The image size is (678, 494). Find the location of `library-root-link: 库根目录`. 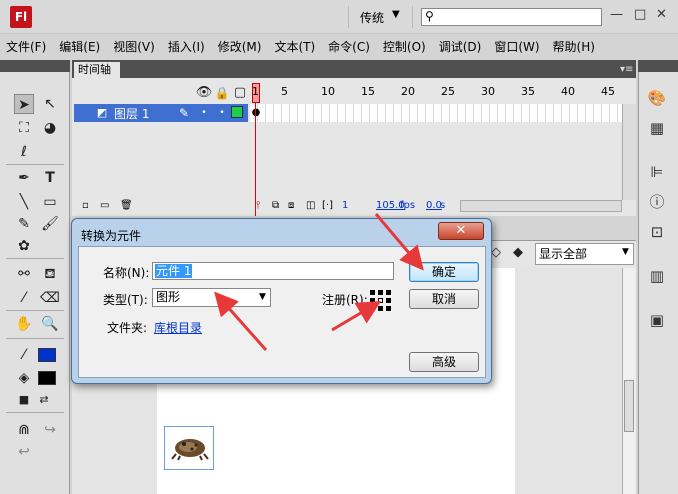

library-root-link: 库根目录 is located at coordinates (178, 327).